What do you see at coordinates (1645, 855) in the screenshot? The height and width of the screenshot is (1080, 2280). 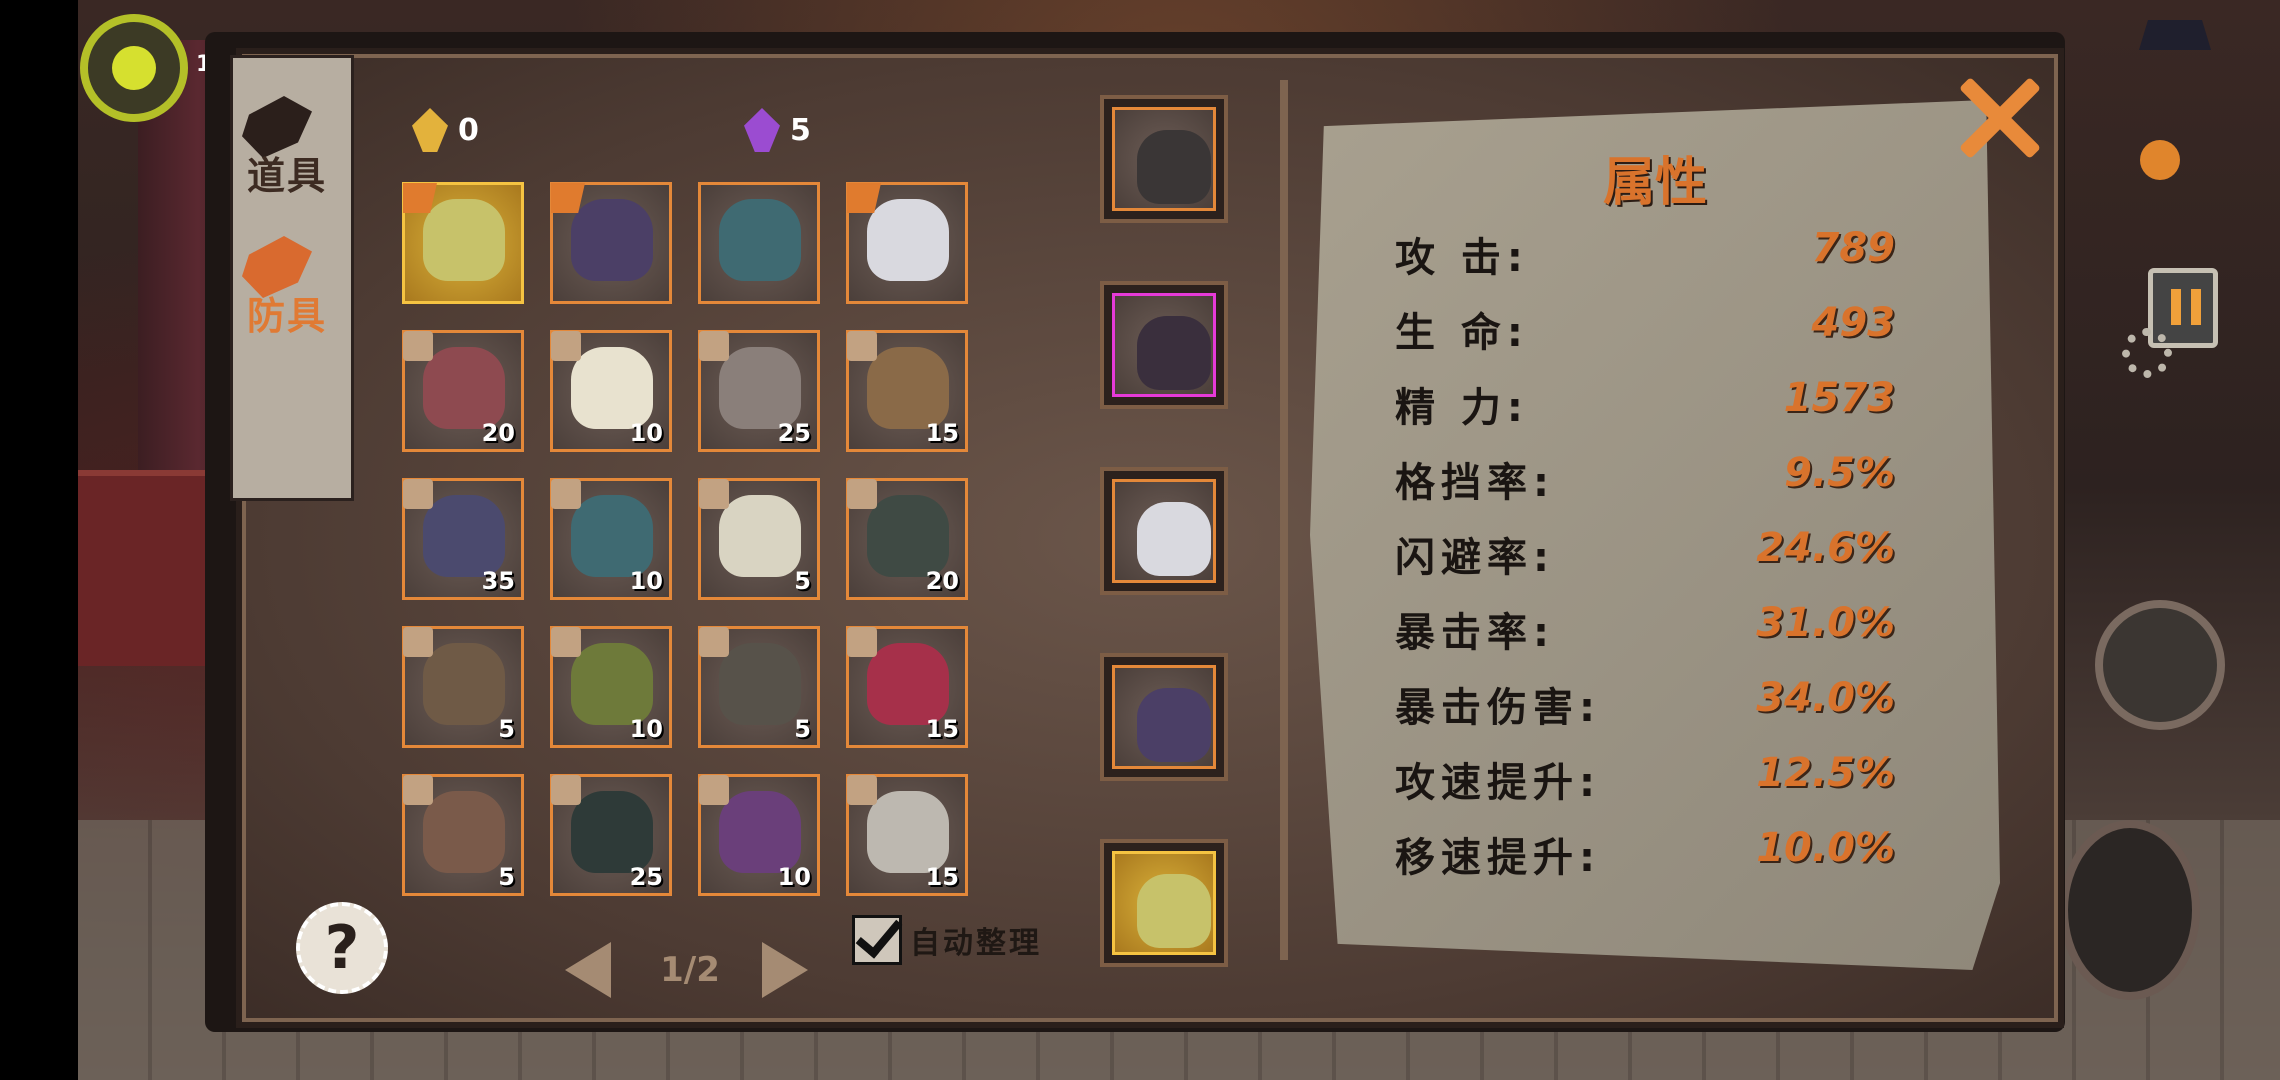 I see `stat-row: 移速提升: 10.0%` at bounding box center [1645, 855].